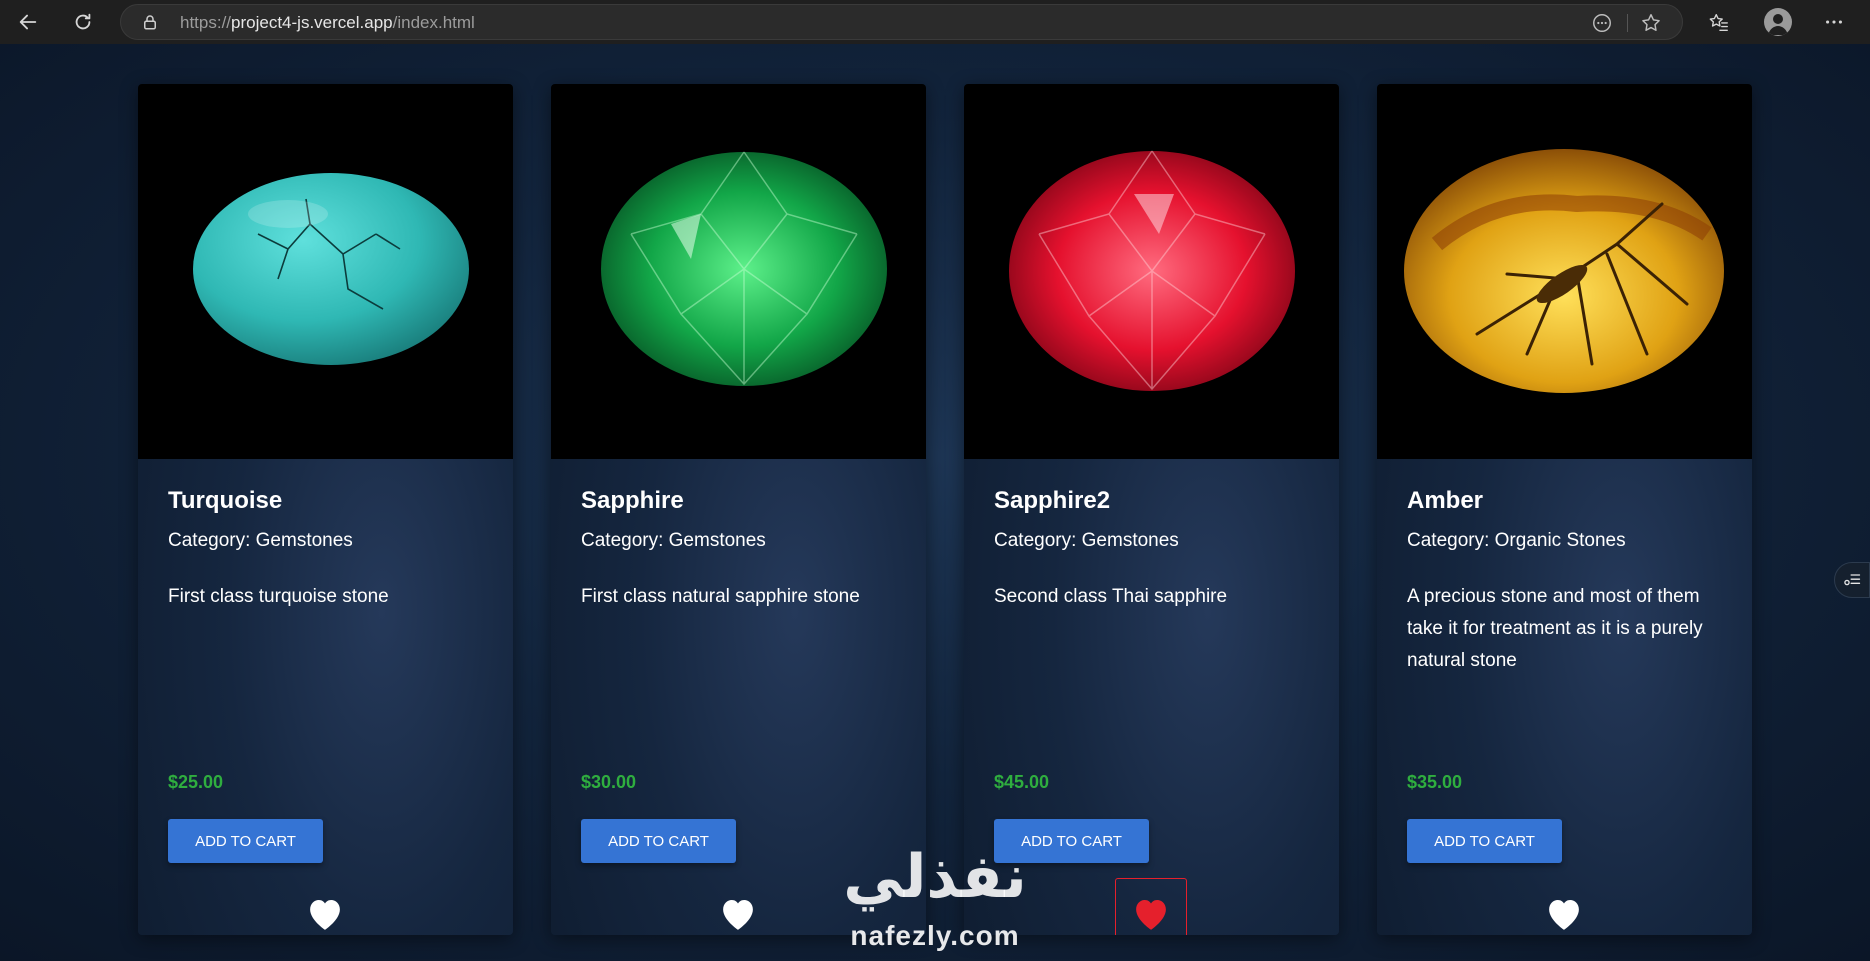 Image resolution: width=1870 pixels, height=961 pixels. What do you see at coordinates (1111, 596) in the screenshot?
I see `product-description: Second class Thai sapphire` at bounding box center [1111, 596].